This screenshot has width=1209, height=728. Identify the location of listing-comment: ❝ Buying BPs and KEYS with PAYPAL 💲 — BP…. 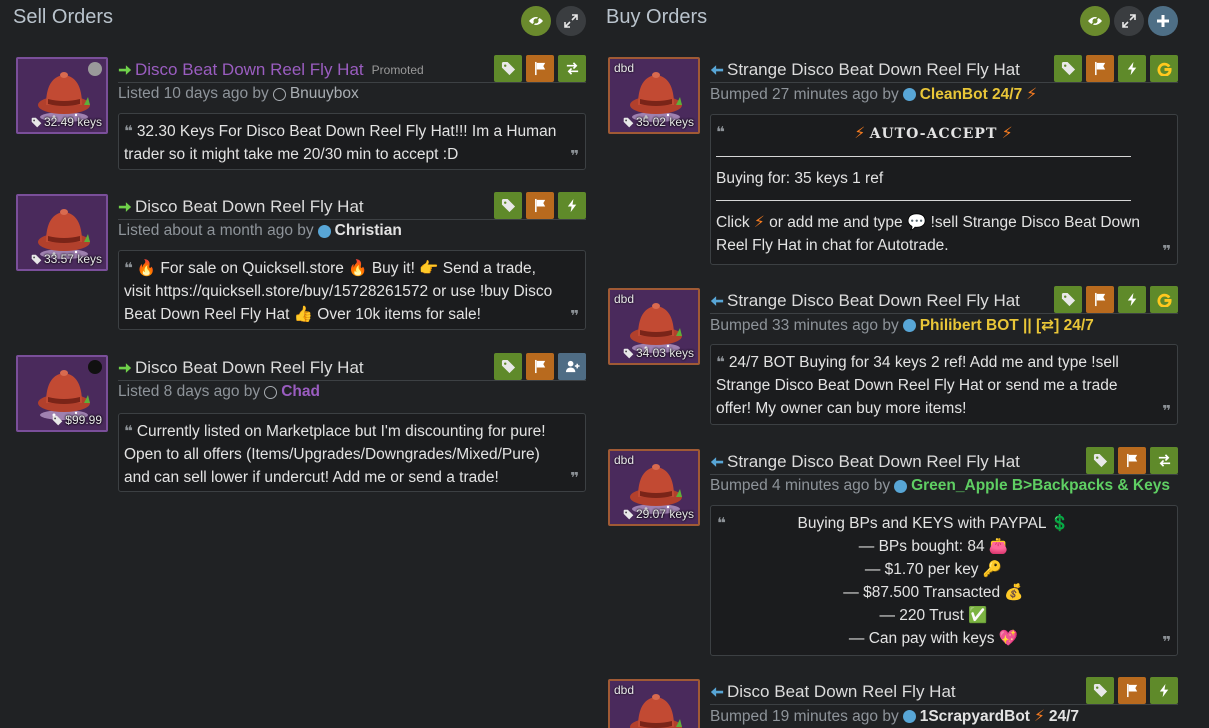
(944, 580).